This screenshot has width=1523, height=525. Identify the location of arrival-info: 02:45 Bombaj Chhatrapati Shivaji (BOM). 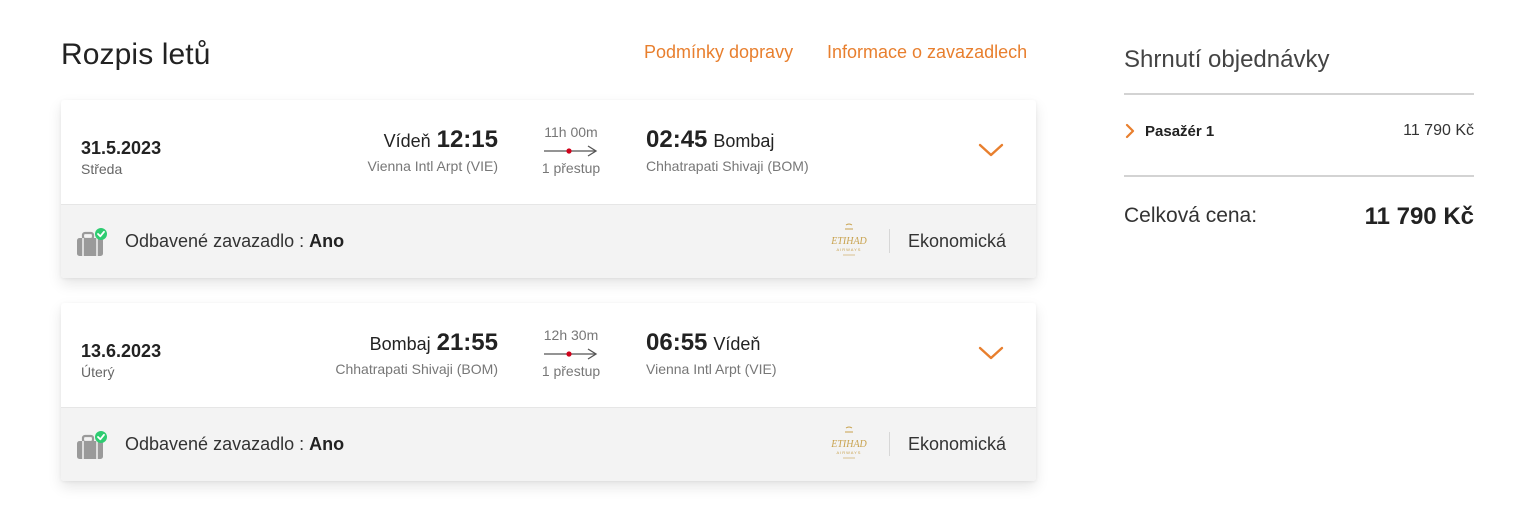
(727, 150).